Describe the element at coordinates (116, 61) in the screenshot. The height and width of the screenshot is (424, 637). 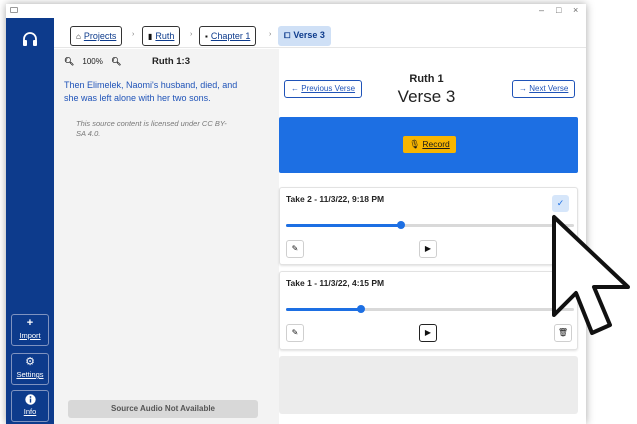
I see `zoom-in-icon: 🔍︎` at that location.